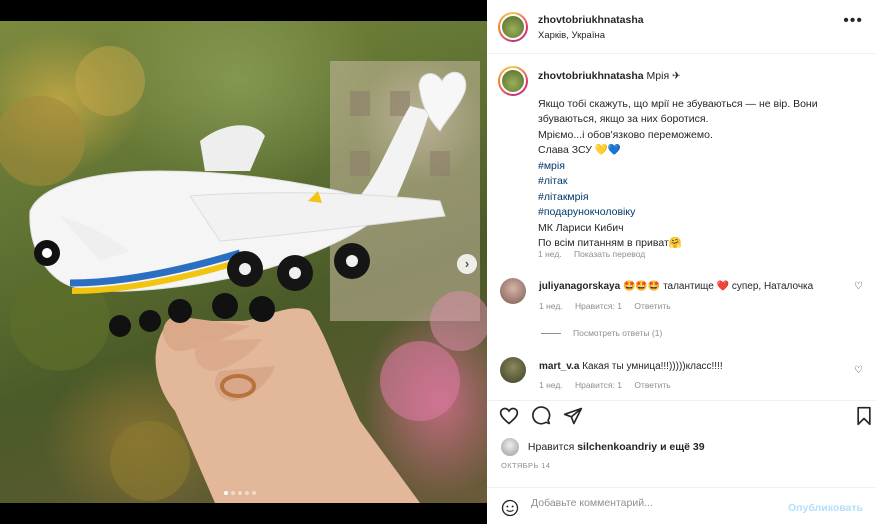  Describe the element at coordinates (581, 227) in the screenshot. I see `caption-line: МК Лариси Кибич` at that location.